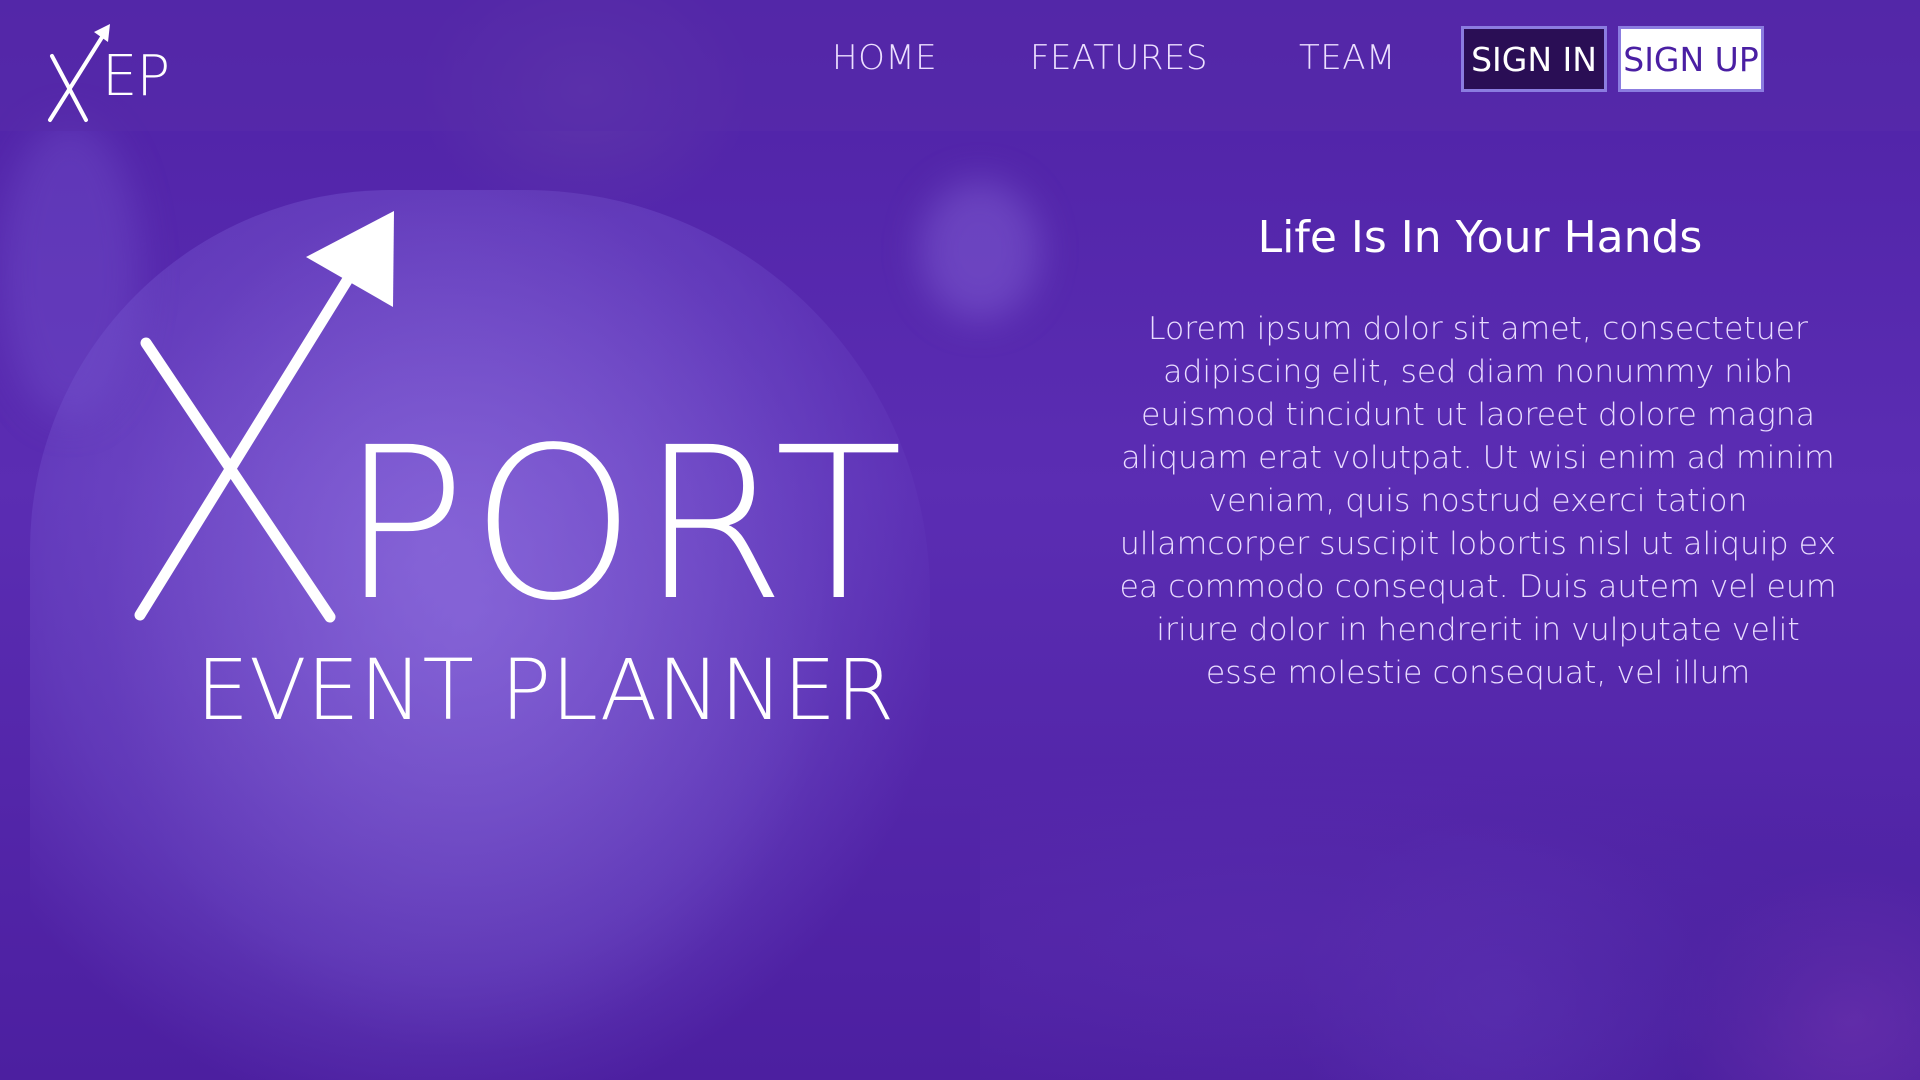 This screenshot has width=1920, height=1080. Describe the element at coordinates (623, 524) in the screenshot. I see `hero-logo-word: PORT` at that location.